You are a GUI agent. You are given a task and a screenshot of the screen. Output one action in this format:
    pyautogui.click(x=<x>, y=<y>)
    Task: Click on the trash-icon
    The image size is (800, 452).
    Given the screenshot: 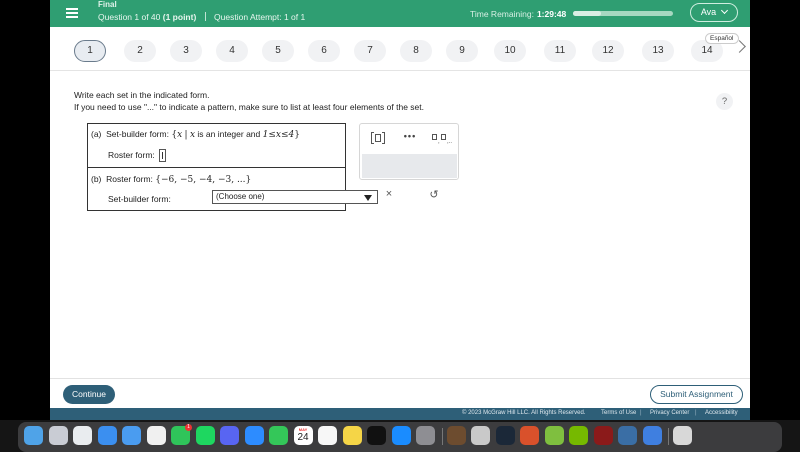 What is the action you would take?
    pyautogui.click(x=682, y=435)
    